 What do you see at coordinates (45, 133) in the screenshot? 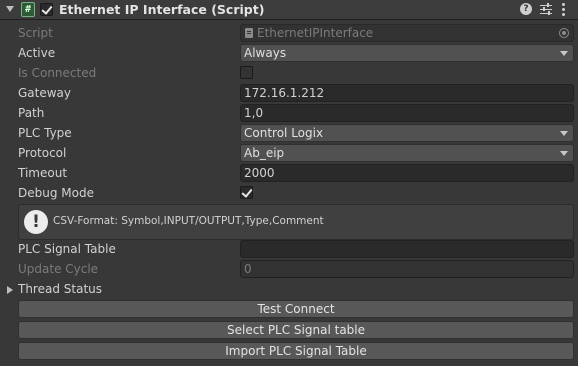
I see `plc-type-label: PLC Type` at bounding box center [45, 133].